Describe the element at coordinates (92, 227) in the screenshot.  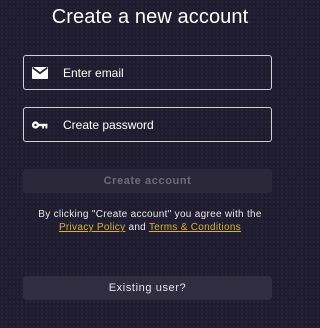
I see `privacy-policy-link: Privacy Policy` at that location.